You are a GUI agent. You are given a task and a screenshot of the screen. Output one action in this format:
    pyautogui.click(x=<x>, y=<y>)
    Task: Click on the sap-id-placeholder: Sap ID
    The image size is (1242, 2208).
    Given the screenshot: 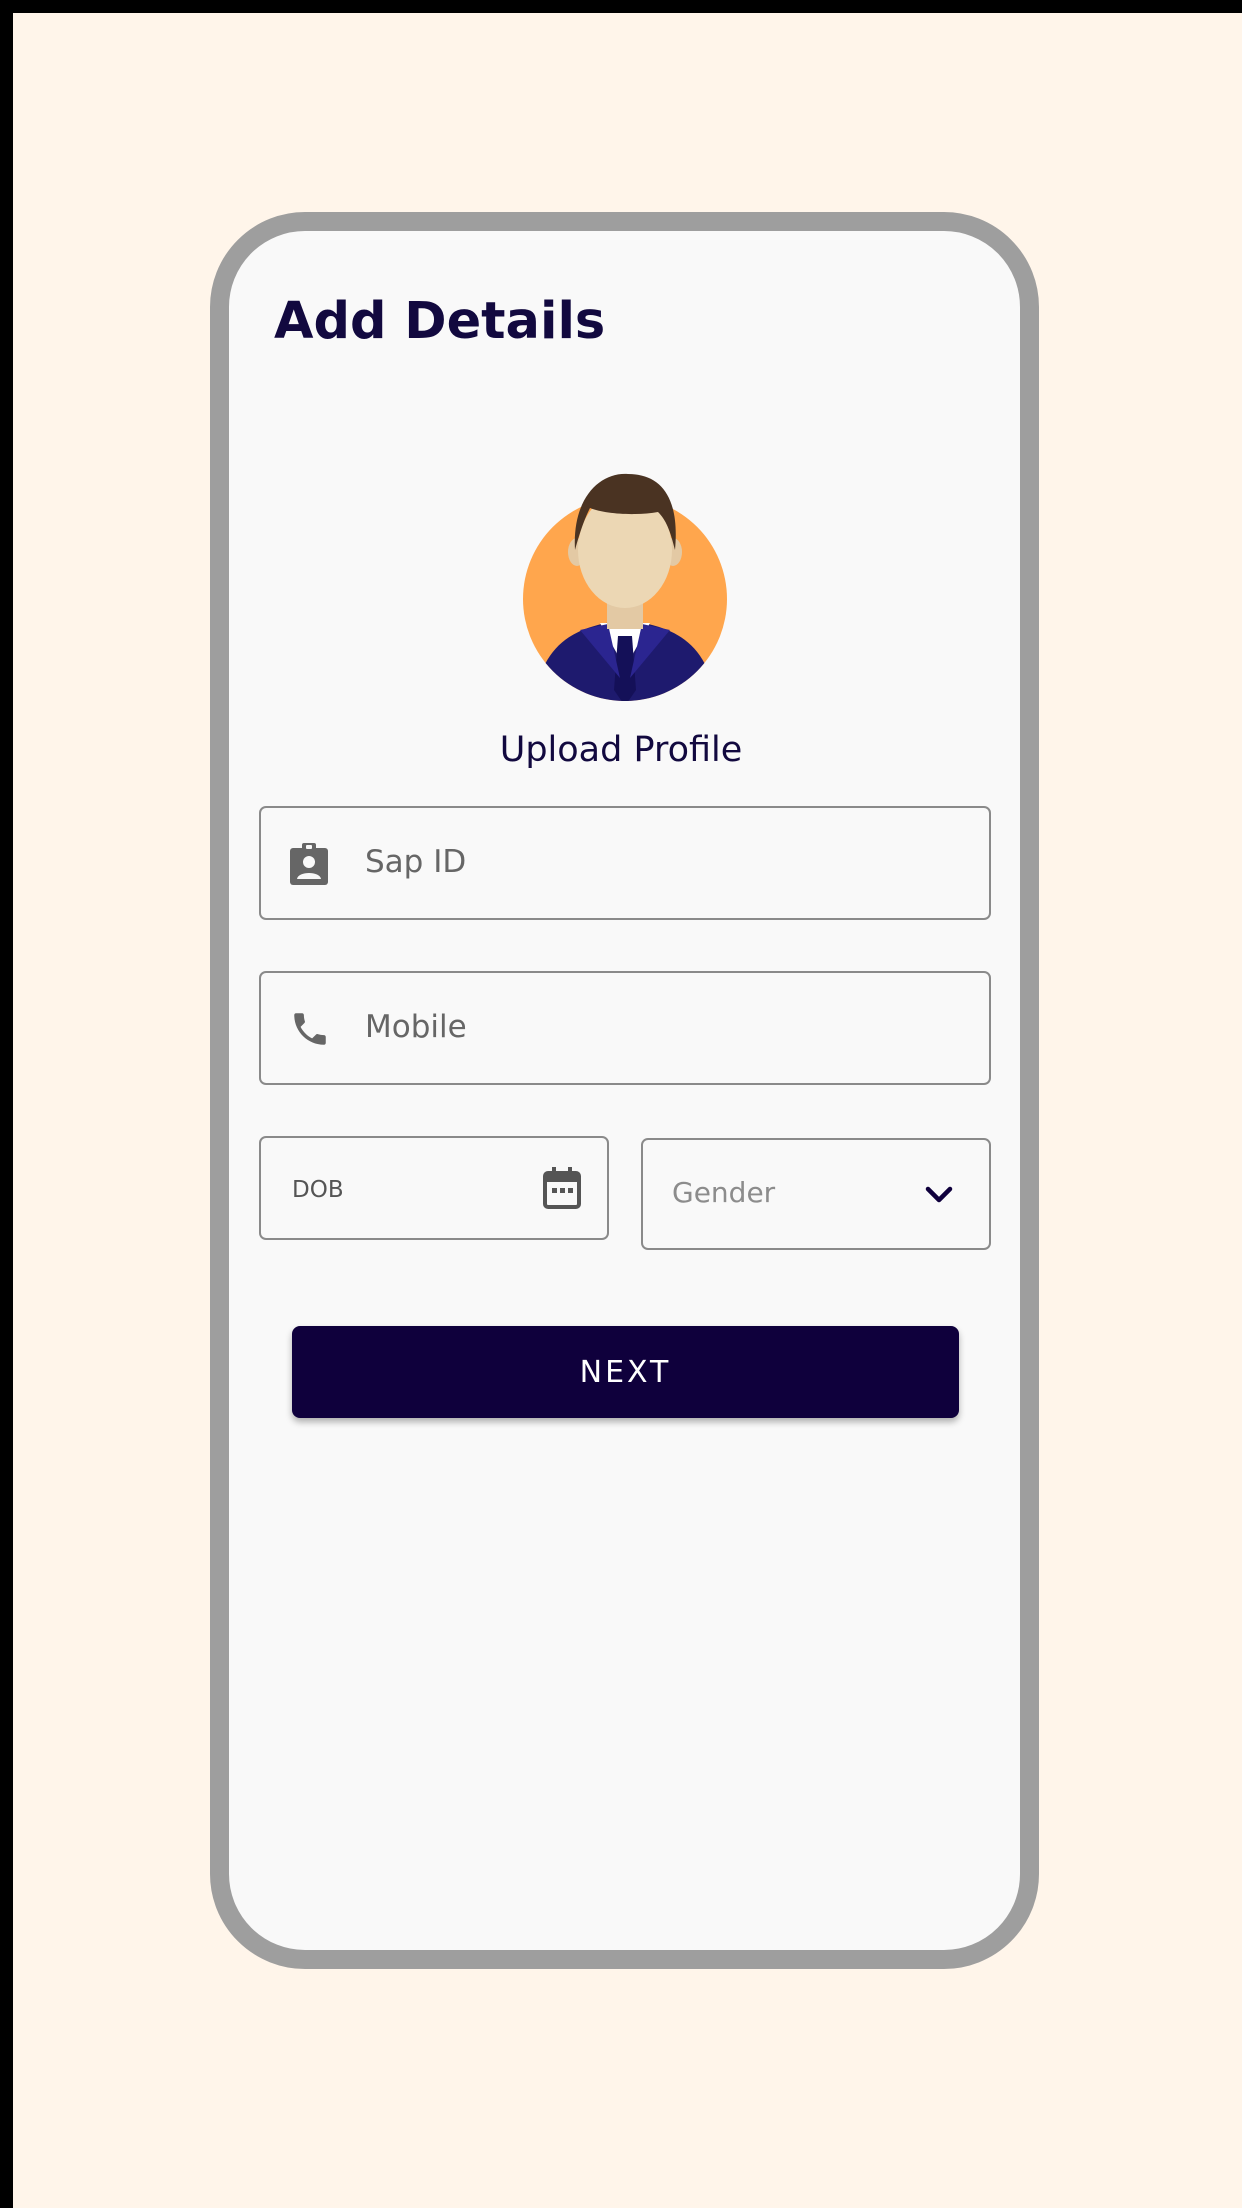 What is the action you would take?
    pyautogui.click(x=416, y=862)
    